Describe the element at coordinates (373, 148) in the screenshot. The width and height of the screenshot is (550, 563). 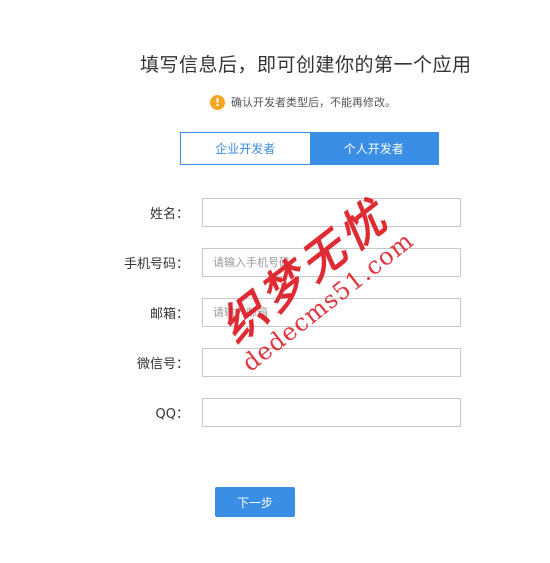
I see `tab-individual-developer: 个人开发者` at that location.